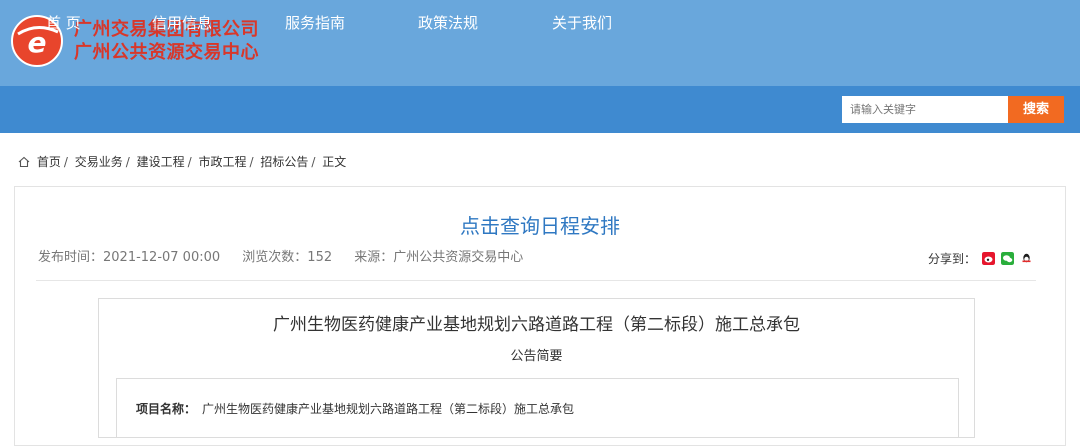 The width and height of the screenshot is (1080, 446). Describe the element at coordinates (63, 23) in the screenshot. I see `nav-item-home: 首 页` at that location.